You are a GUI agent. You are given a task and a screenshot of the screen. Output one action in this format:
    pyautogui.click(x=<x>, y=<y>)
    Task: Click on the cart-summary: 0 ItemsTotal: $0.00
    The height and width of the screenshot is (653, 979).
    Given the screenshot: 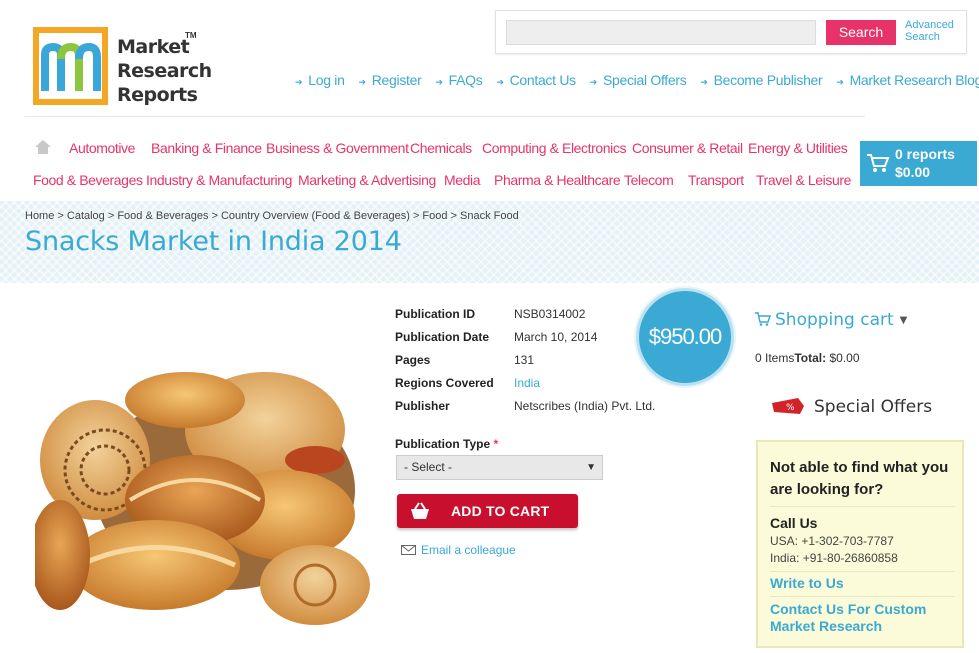 What is the action you would take?
    pyautogui.click(x=807, y=358)
    